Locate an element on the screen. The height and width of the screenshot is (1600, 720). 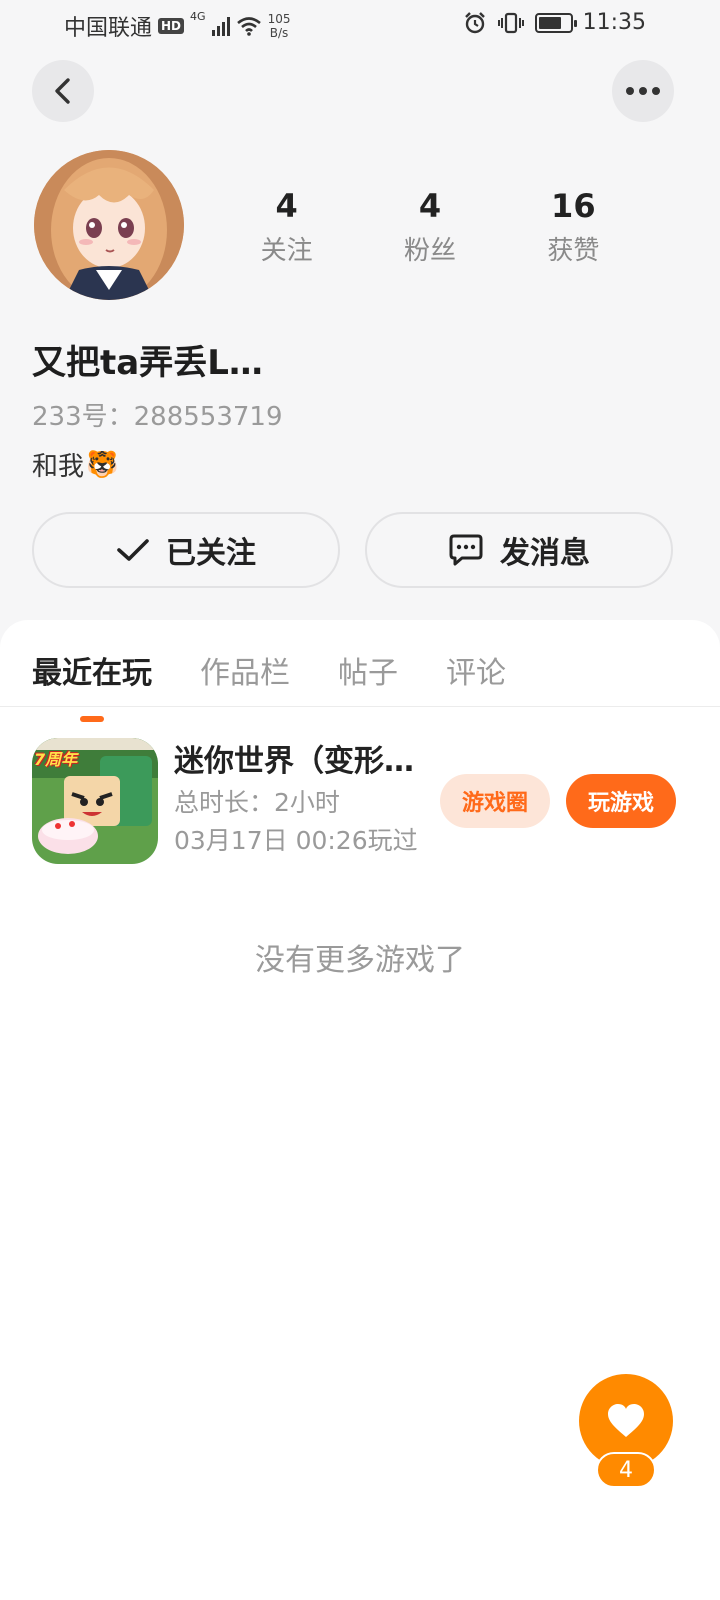
stat-label: 关注 is located at coordinates (286, 251).